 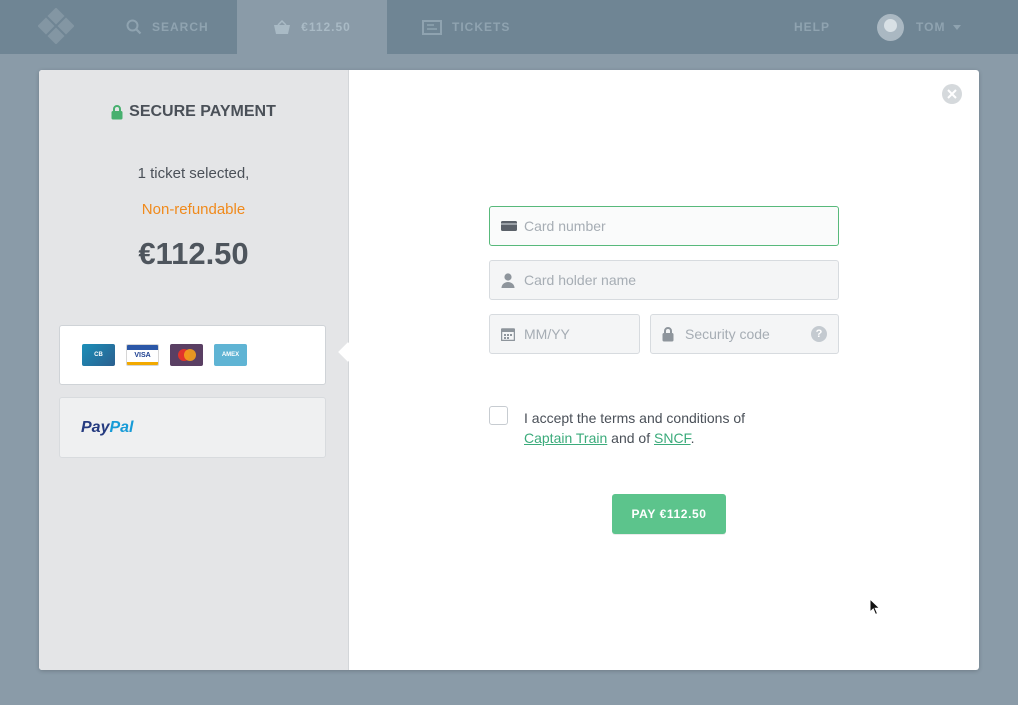 I want to click on captain-train-terms-link: Captain Train, so click(x=565, y=438).